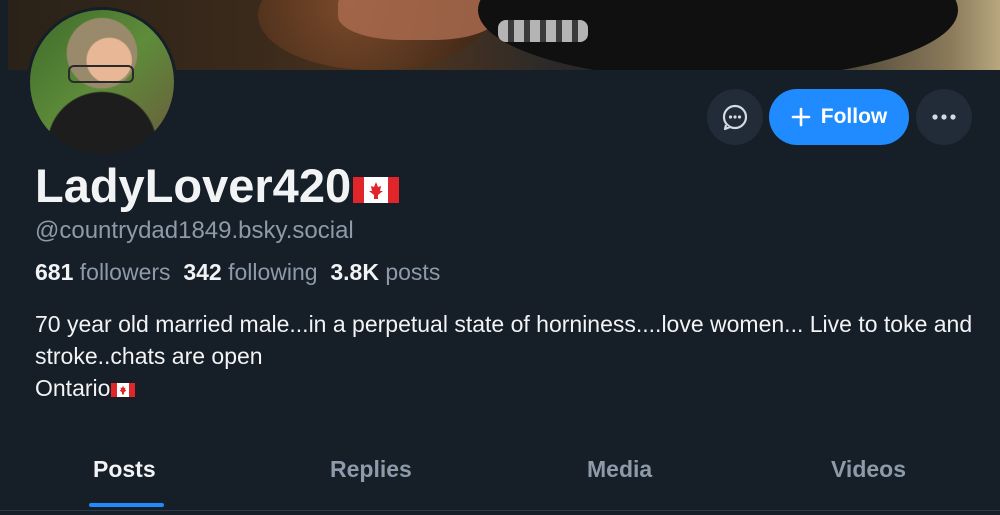  I want to click on following-label: following, so click(273, 272).